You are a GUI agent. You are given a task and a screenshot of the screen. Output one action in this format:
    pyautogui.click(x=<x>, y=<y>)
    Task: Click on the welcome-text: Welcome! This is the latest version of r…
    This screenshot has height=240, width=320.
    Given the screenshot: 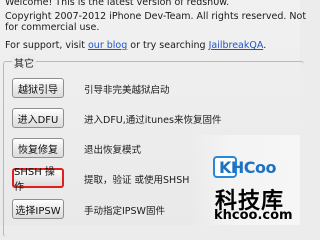 What is the action you would take?
    pyautogui.click(x=117, y=4)
    